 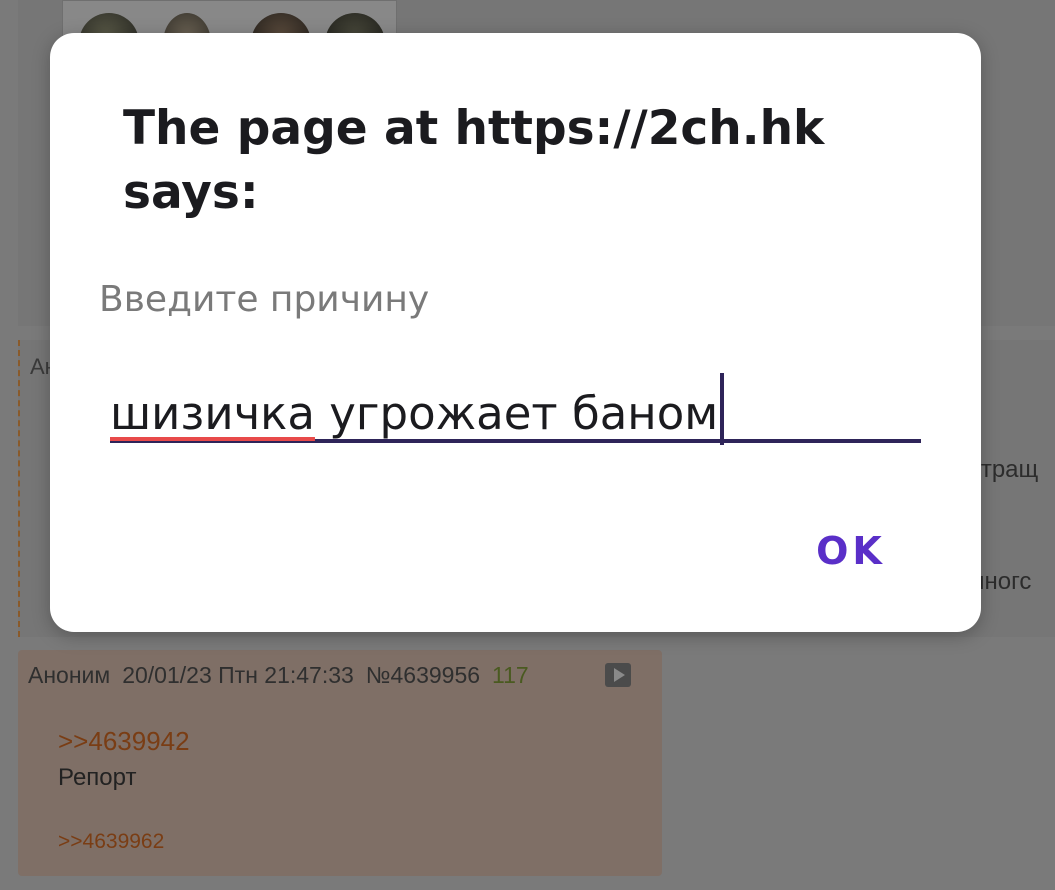 I want to click on reply-link: >>4639942, so click(x=124, y=741).